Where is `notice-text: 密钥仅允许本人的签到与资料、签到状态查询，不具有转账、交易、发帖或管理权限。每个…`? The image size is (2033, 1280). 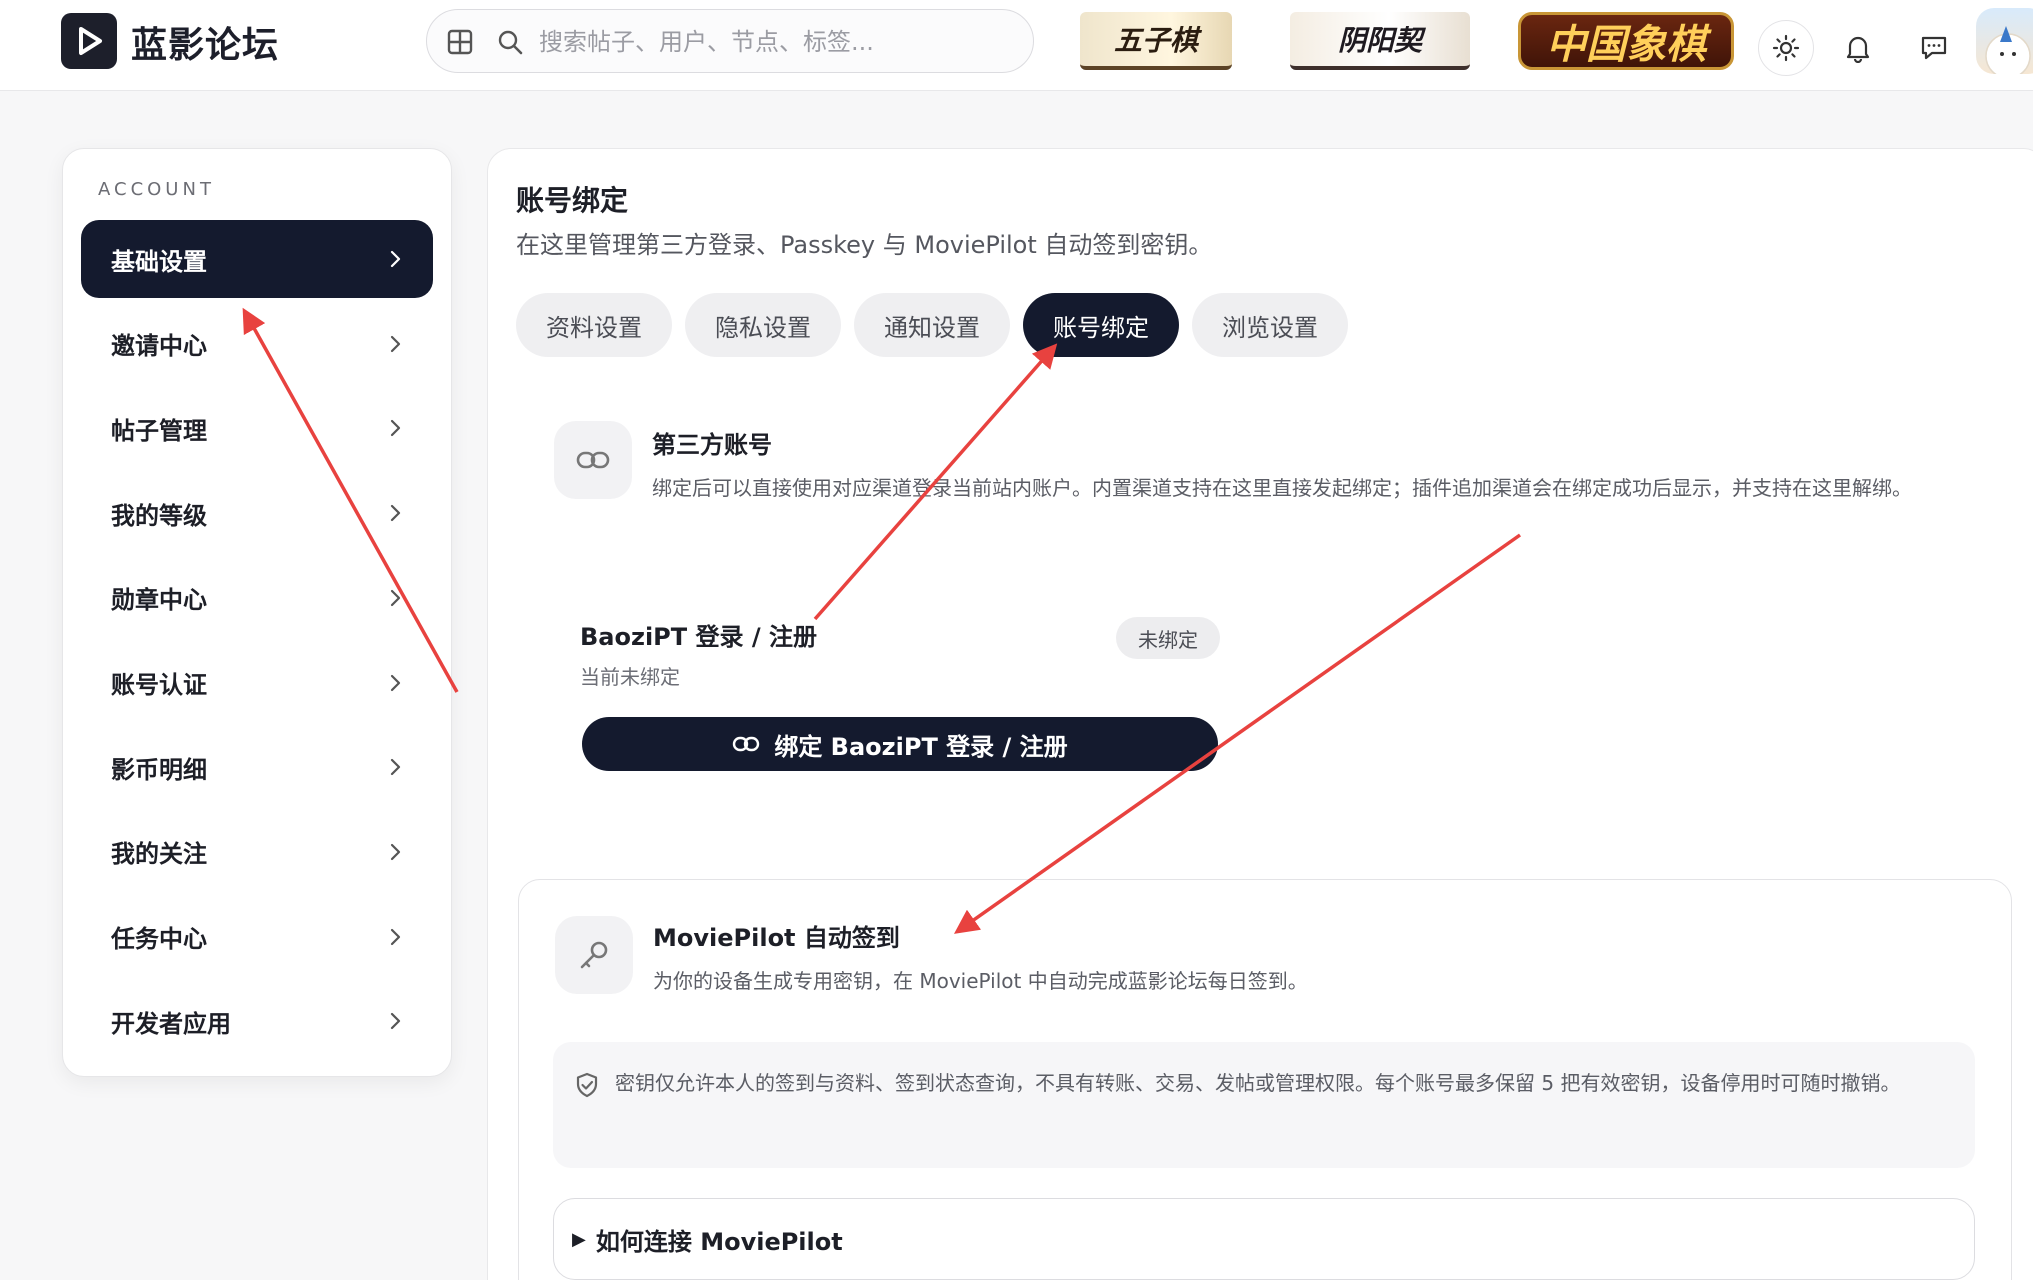
notice-text: 密钥仅允许本人的签到与资料、签到状态查询，不具有转账、交易、发帖或管理权限。每个… is located at coordinates (1258, 1083).